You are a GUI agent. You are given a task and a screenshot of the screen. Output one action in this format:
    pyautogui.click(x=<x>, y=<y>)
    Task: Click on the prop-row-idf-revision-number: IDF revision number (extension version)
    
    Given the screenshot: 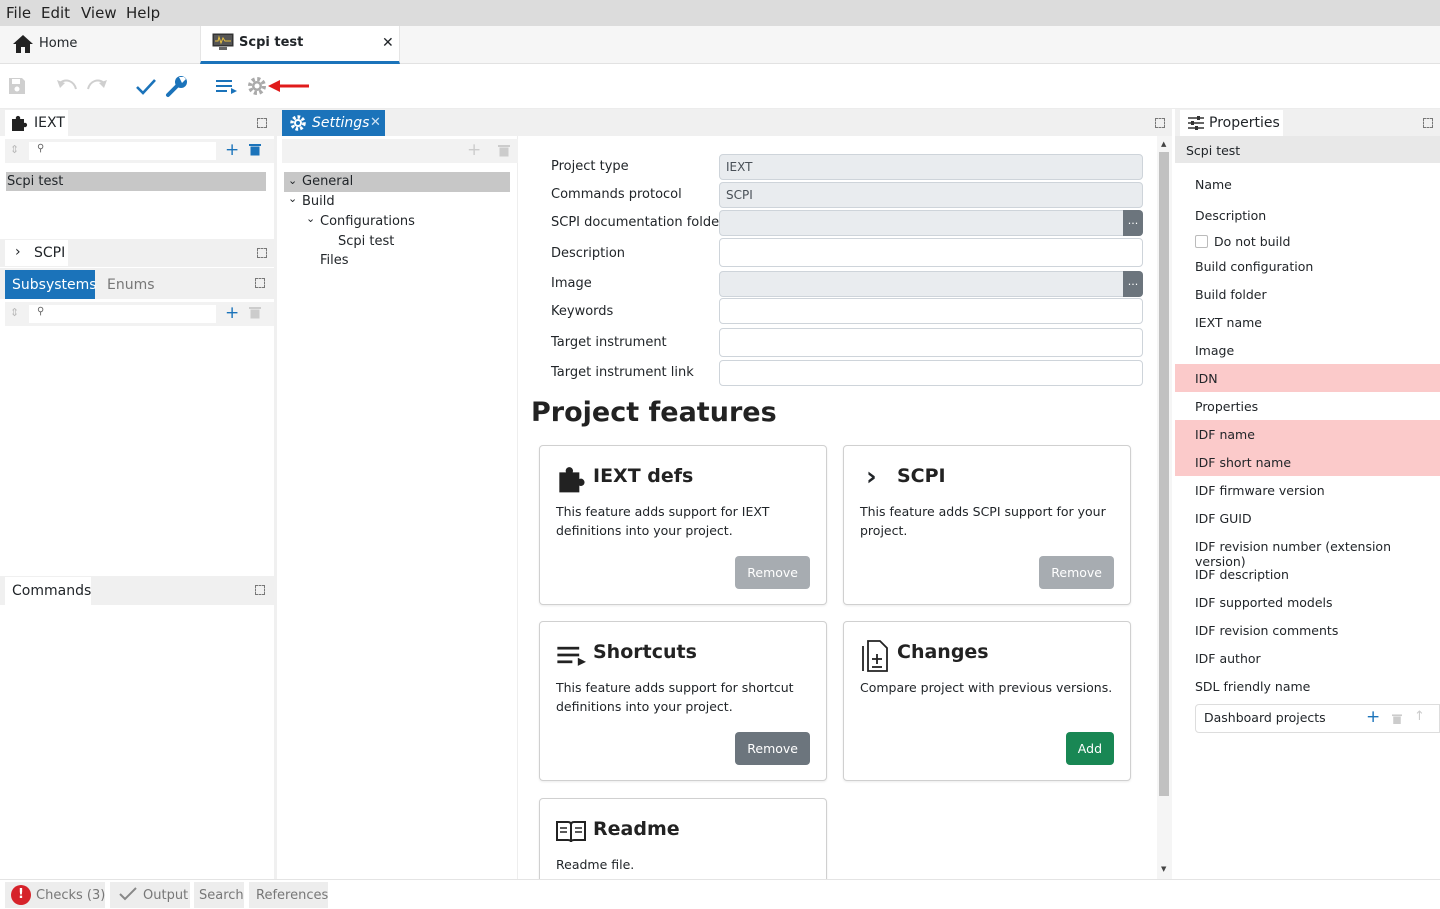 What is the action you would take?
    pyautogui.click(x=1307, y=550)
    